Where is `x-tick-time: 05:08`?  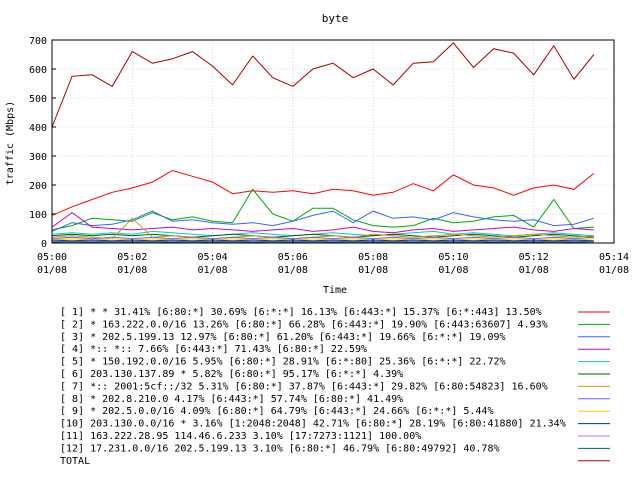 x-tick-time: 05:08 is located at coordinates (373, 257).